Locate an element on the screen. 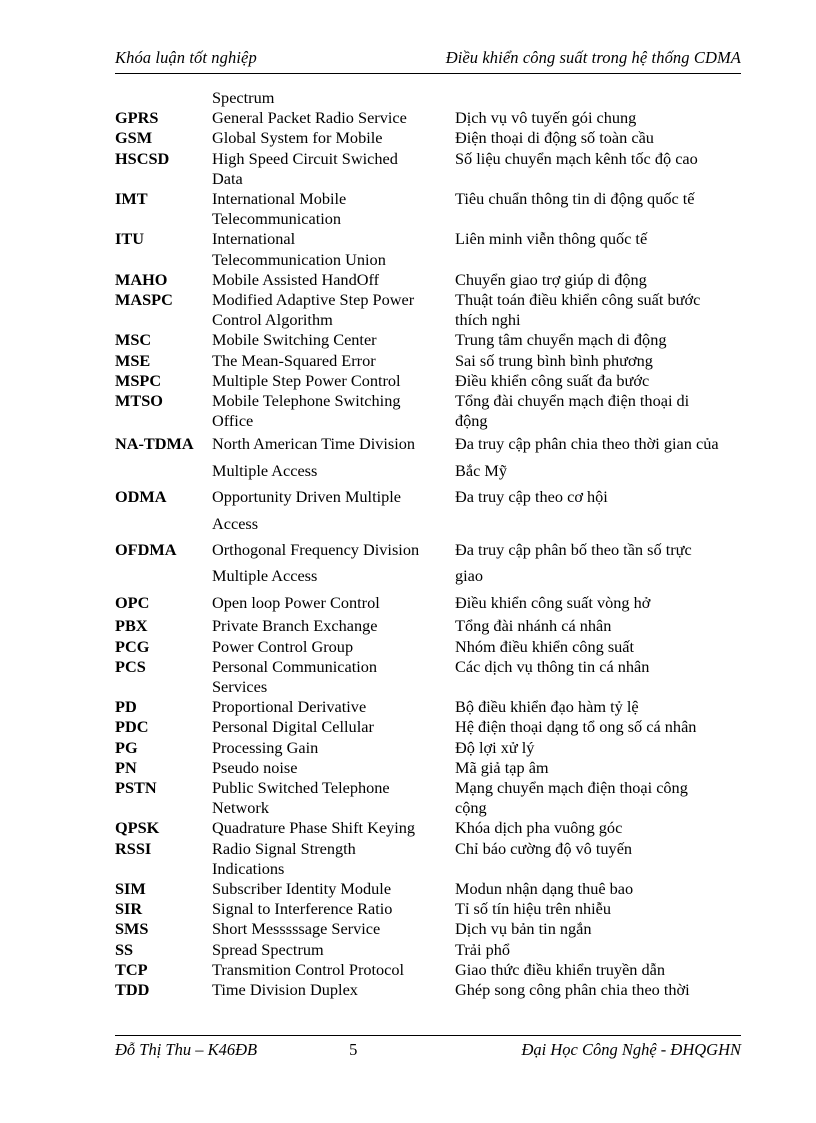  glossary-vietnamese-line: Đa truy cập phân chia theo thời gian của is located at coordinates (587, 444).